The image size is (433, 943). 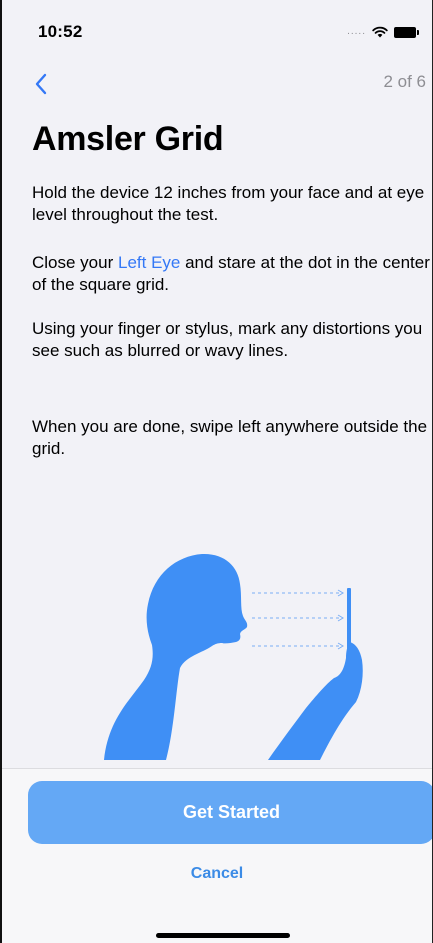 What do you see at coordinates (60, 31) in the screenshot?
I see `status-time: 10:52` at bounding box center [60, 31].